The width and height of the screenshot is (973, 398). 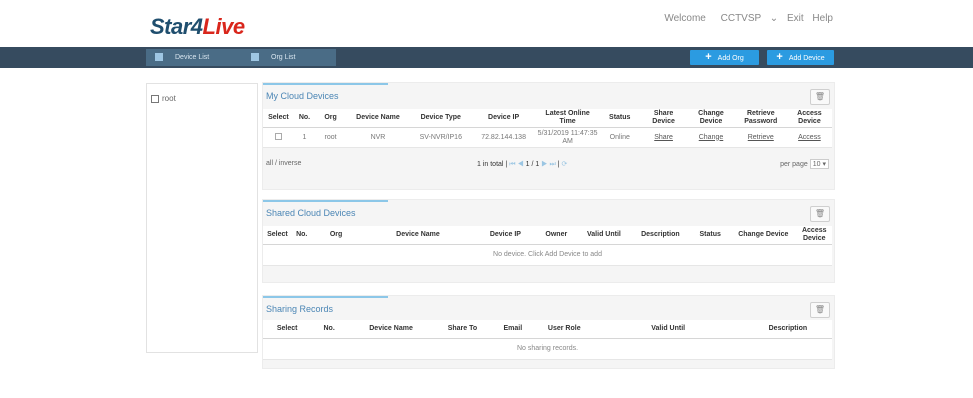 I want to click on cell-status: Online, so click(x=619, y=137).